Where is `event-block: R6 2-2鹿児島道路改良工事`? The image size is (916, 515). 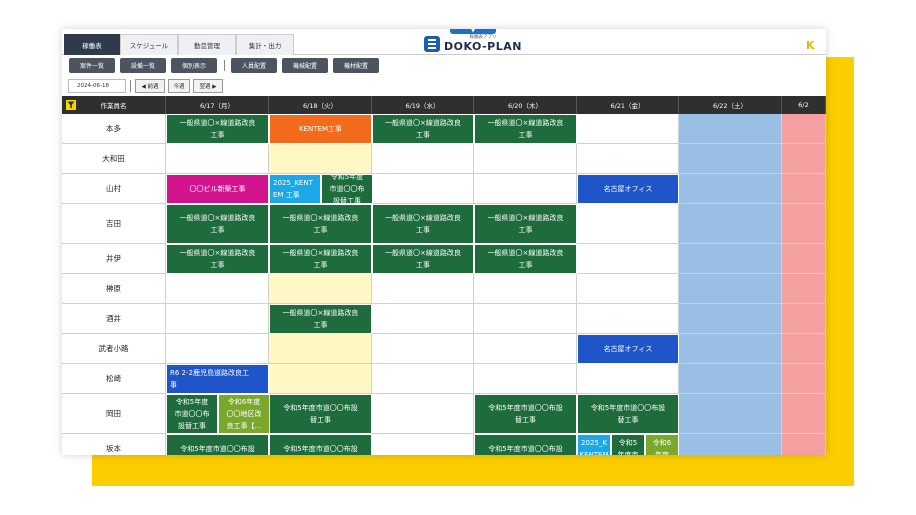
event-block: R6 2-2鹿児島道路改良工事 is located at coordinates (217, 379).